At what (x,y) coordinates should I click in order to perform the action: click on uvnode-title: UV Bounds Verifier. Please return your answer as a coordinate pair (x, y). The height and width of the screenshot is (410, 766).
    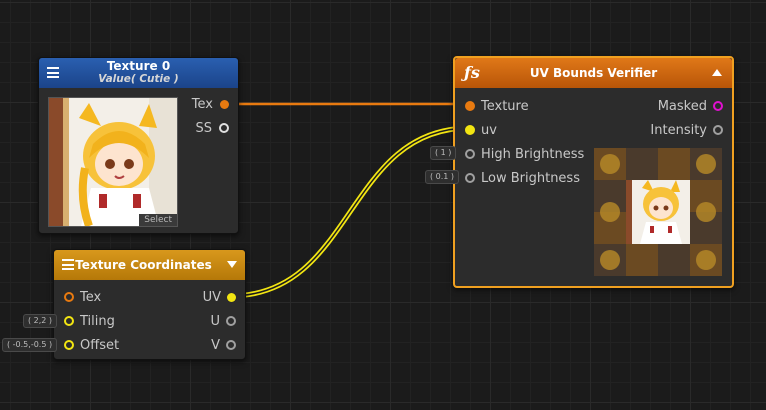
    Looking at the image, I should click on (593, 72).